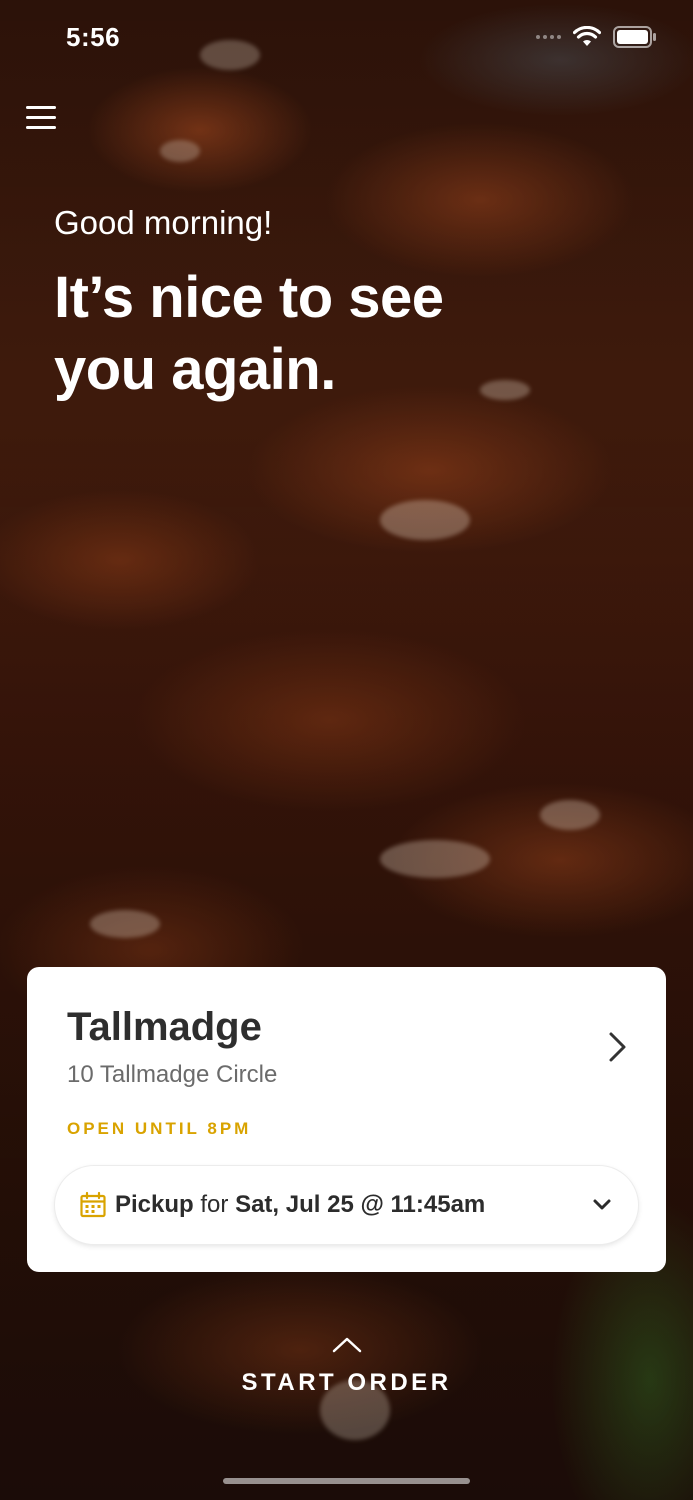 The image size is (693, 1500). I want to click on pickup-time-selector: Pickup for Sat, Jul 25 @ 11:45am, so click(346, 1205).